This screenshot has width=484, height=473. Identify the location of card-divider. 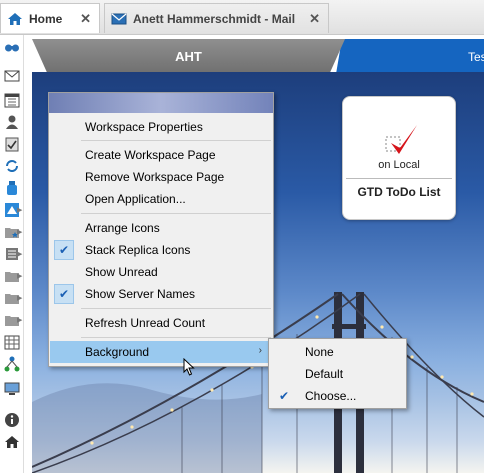
(399, 178).